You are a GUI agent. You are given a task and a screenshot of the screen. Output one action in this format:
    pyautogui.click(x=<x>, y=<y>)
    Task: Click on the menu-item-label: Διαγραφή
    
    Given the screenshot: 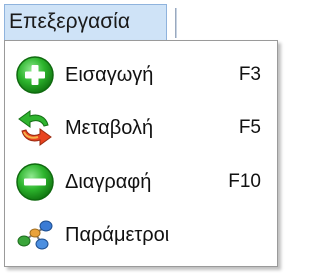 What is the action you would take?
    pyautogui.click(x=108, y=182)
    